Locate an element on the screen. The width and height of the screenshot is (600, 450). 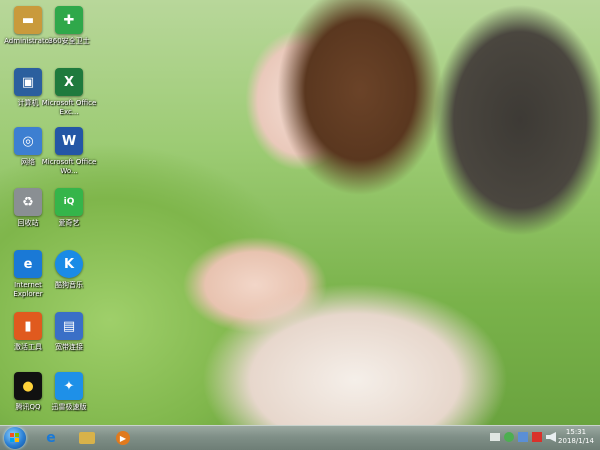
folder-icon is located at coordinates (87, 438).